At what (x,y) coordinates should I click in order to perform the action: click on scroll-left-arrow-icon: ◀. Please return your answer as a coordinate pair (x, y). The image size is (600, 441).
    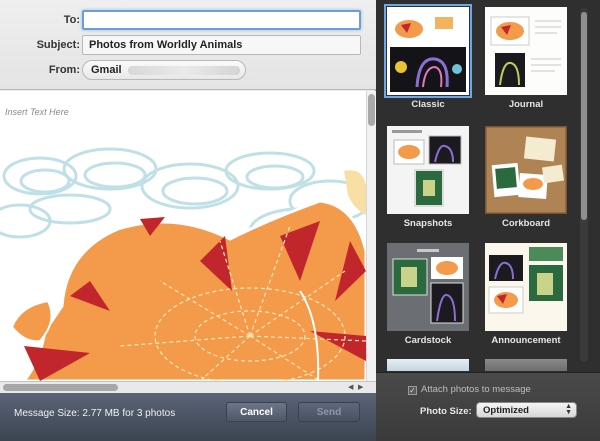
    Looking at the image, I should click on (350, 387).